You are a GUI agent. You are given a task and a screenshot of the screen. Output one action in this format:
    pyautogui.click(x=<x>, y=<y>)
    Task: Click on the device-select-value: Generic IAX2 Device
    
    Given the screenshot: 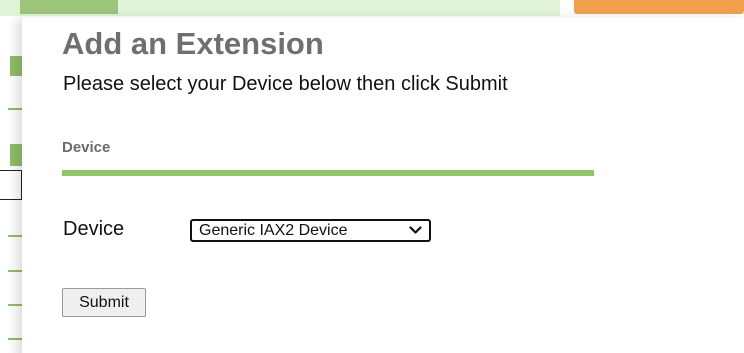 What is the action you would take?
    pyautogui.click(x=273, y=230)
    